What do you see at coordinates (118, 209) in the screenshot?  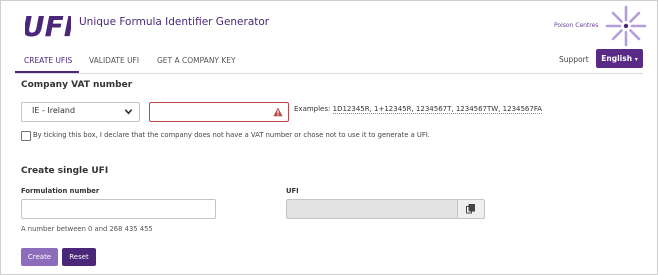 I see `formulation-number-input` at bounding box center [118, 209].